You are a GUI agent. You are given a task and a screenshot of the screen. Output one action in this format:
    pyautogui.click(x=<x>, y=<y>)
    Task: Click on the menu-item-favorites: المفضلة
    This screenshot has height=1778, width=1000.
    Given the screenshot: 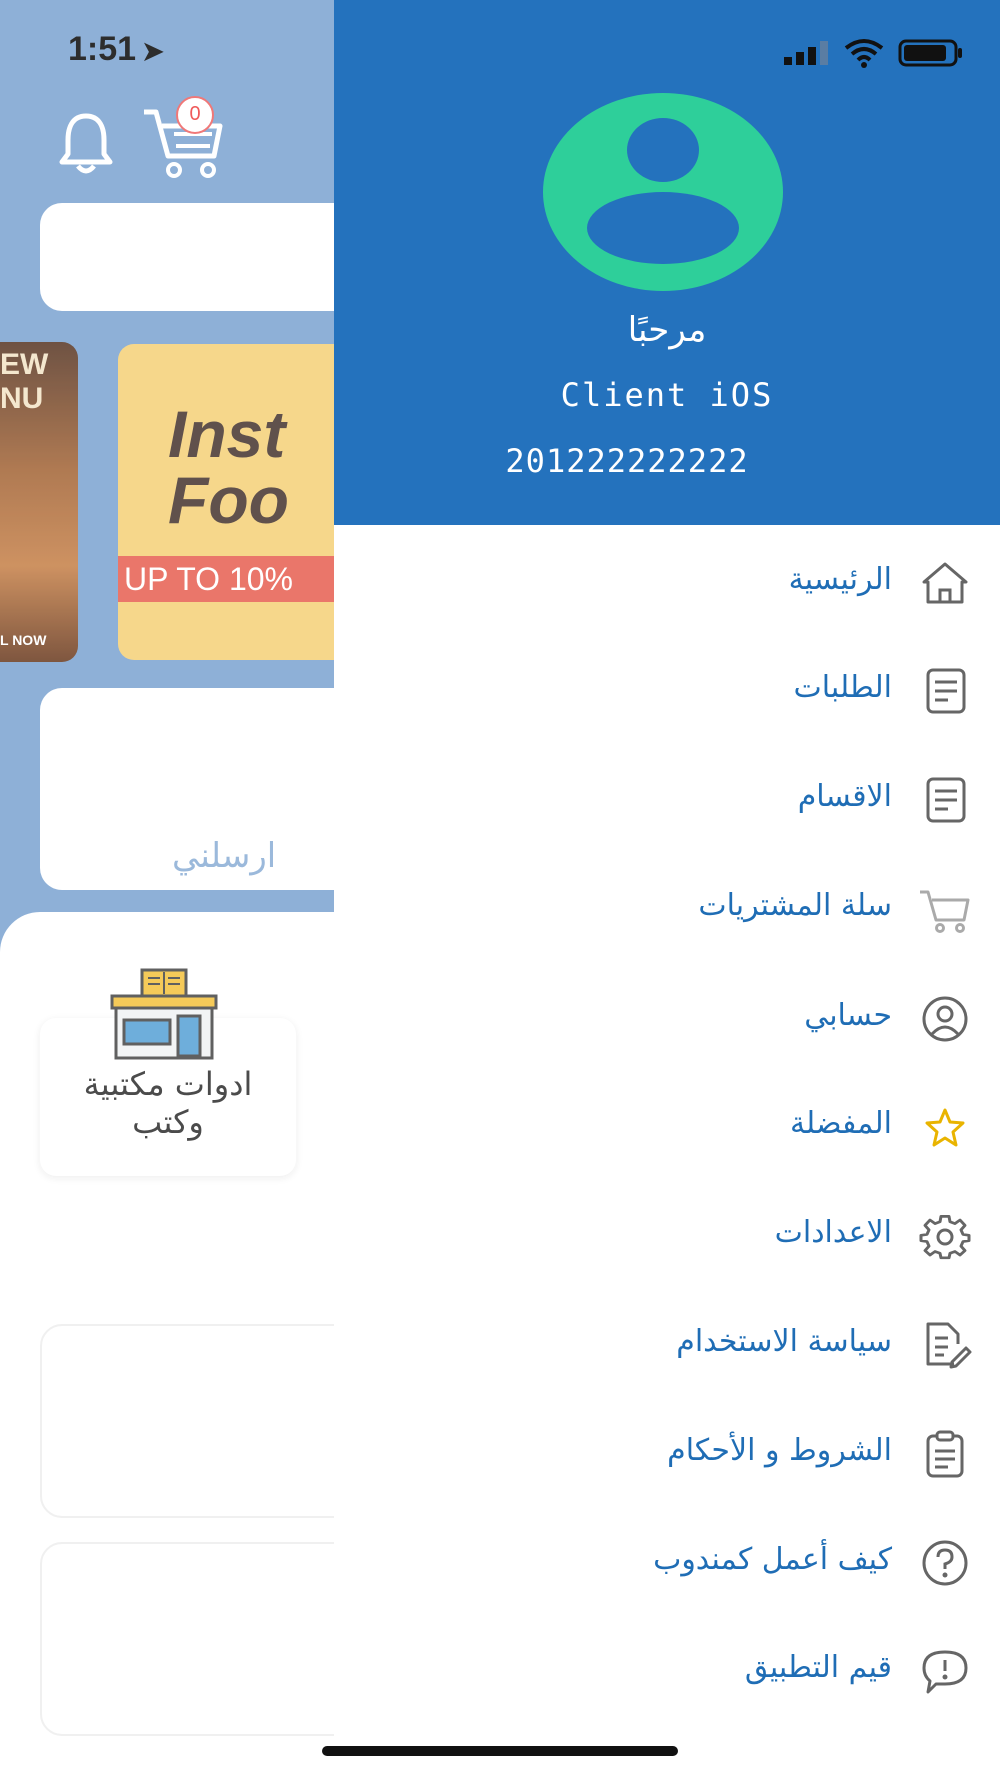 What is the action you would take?
    pyautogui.click(x=667, y=1127)
    